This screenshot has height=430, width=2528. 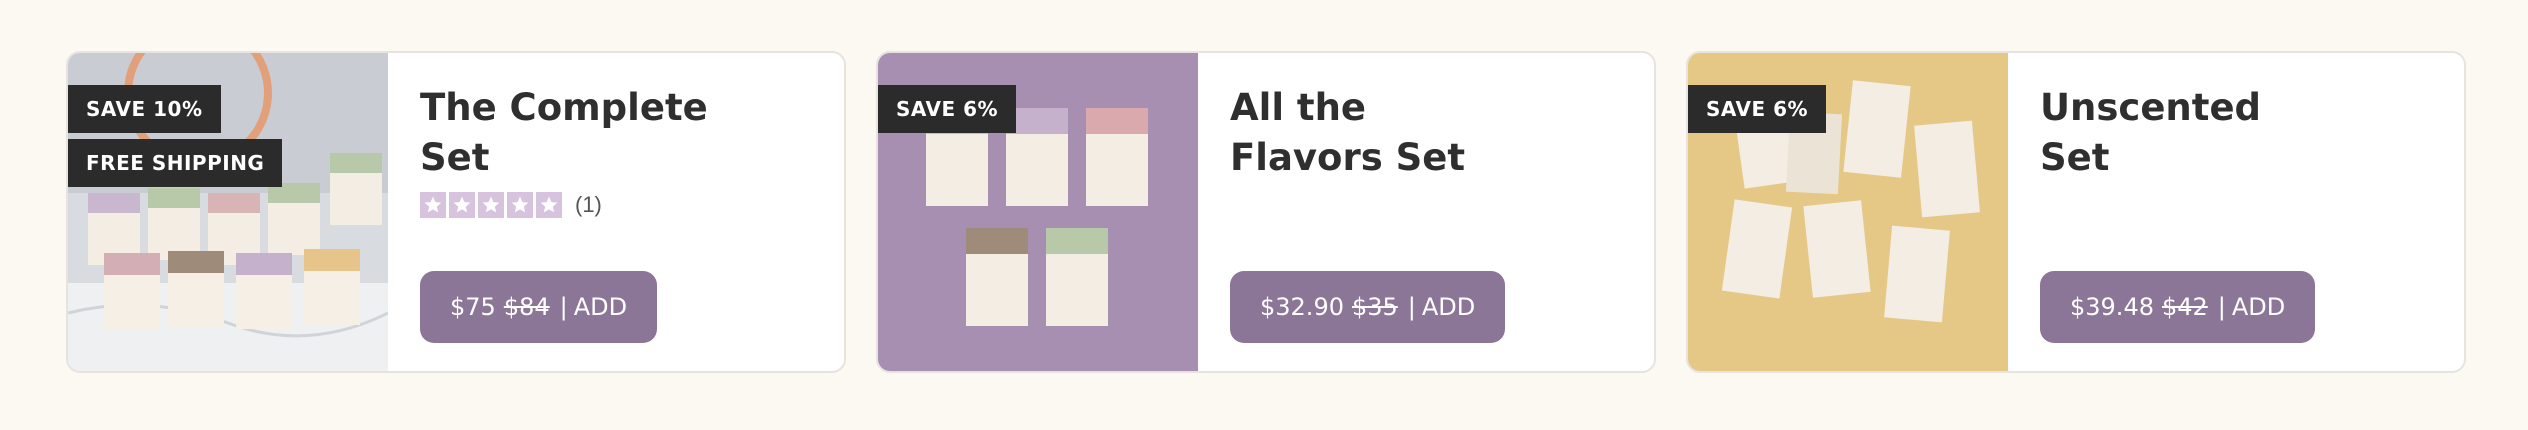 I want to click on add-to-cart-button: $39.48 $42 | ADD, so click(x=2178, y=307).